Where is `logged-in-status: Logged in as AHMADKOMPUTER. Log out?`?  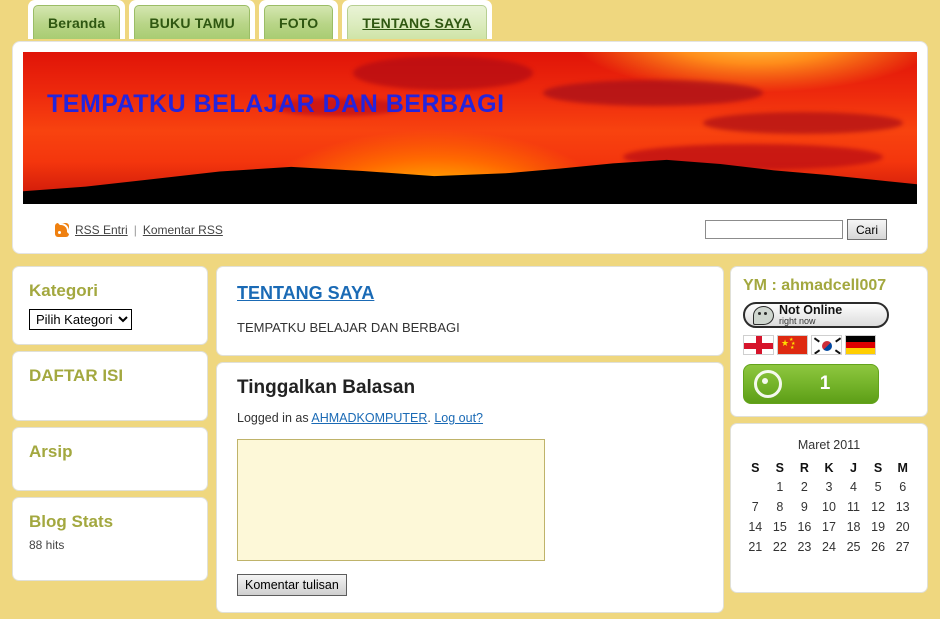
logged-in-status: Logged in as AHMADKOMPUTER. Log out? is located at coordinates (470, 418).